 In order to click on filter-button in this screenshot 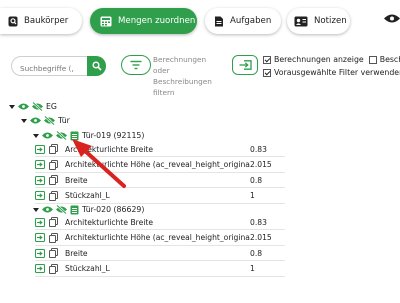, I will do `click(136, 65)`.